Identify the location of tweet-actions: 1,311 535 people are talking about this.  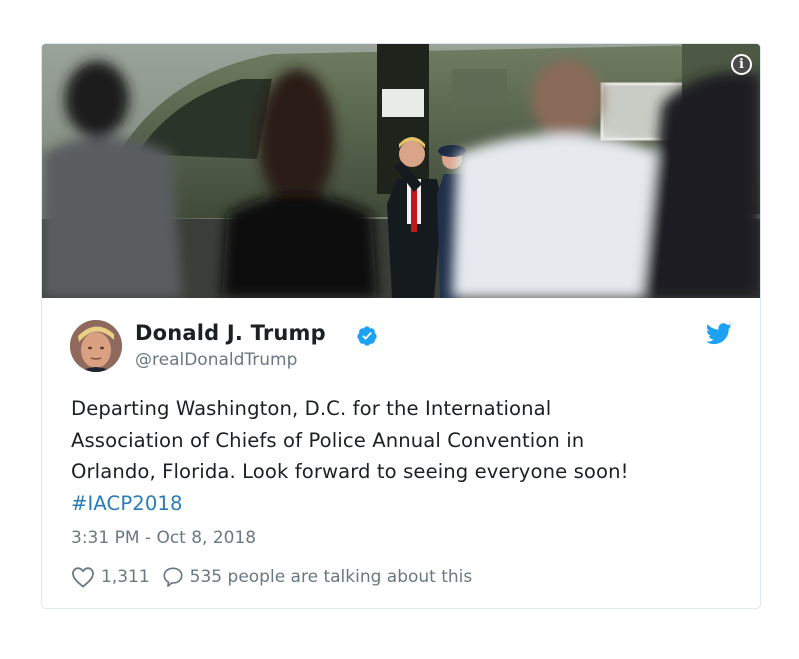
(271, 577).